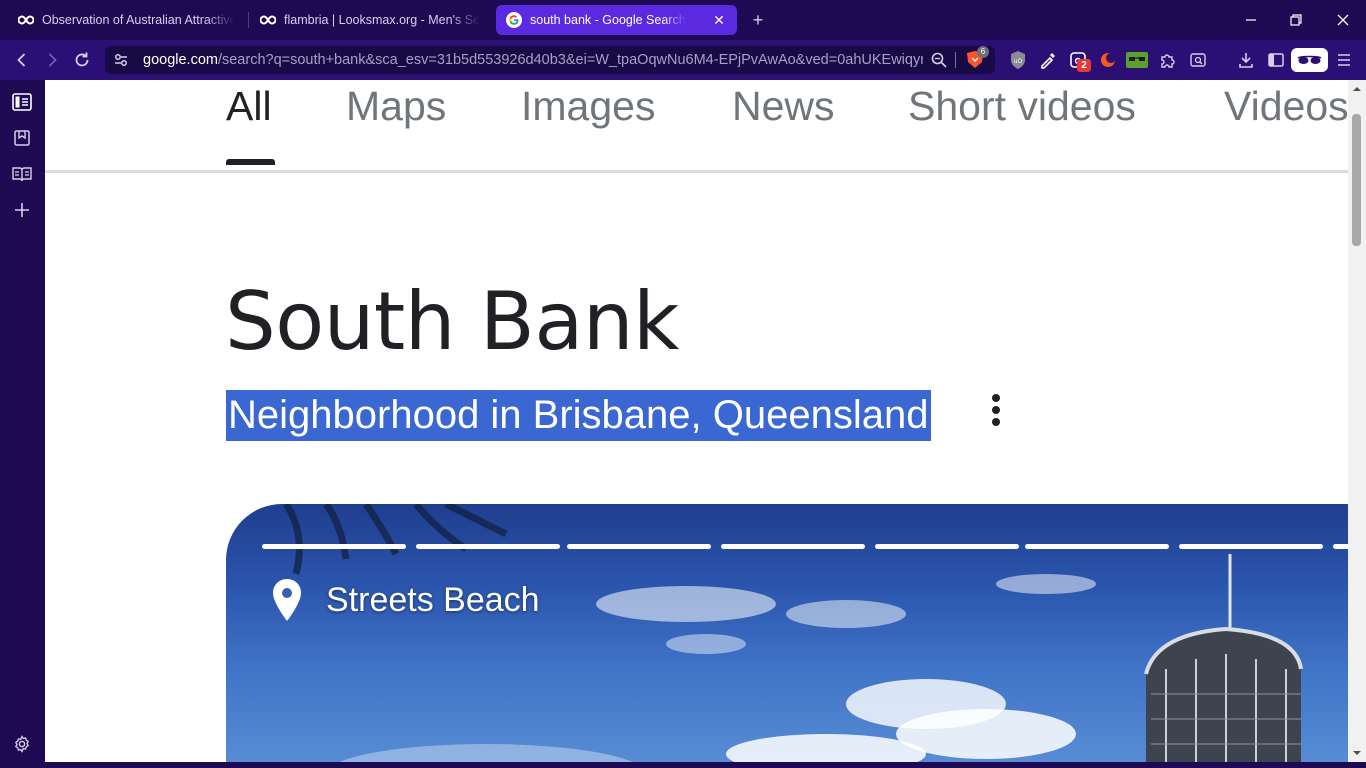 The width and height of the screenshot is (1366, 768). What do you see at coordinates (1276, 60) in the screenshot?
I see `sidebar-toggle-icon` at bounding box center [1276, 60].